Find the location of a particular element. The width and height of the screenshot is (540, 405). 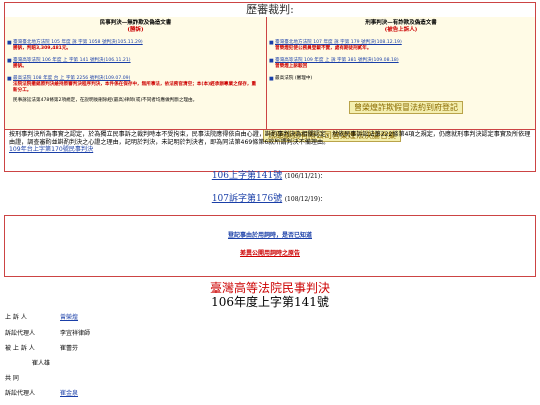

party-role: 被 上 訴 人 is located at coordinates (20, 348).